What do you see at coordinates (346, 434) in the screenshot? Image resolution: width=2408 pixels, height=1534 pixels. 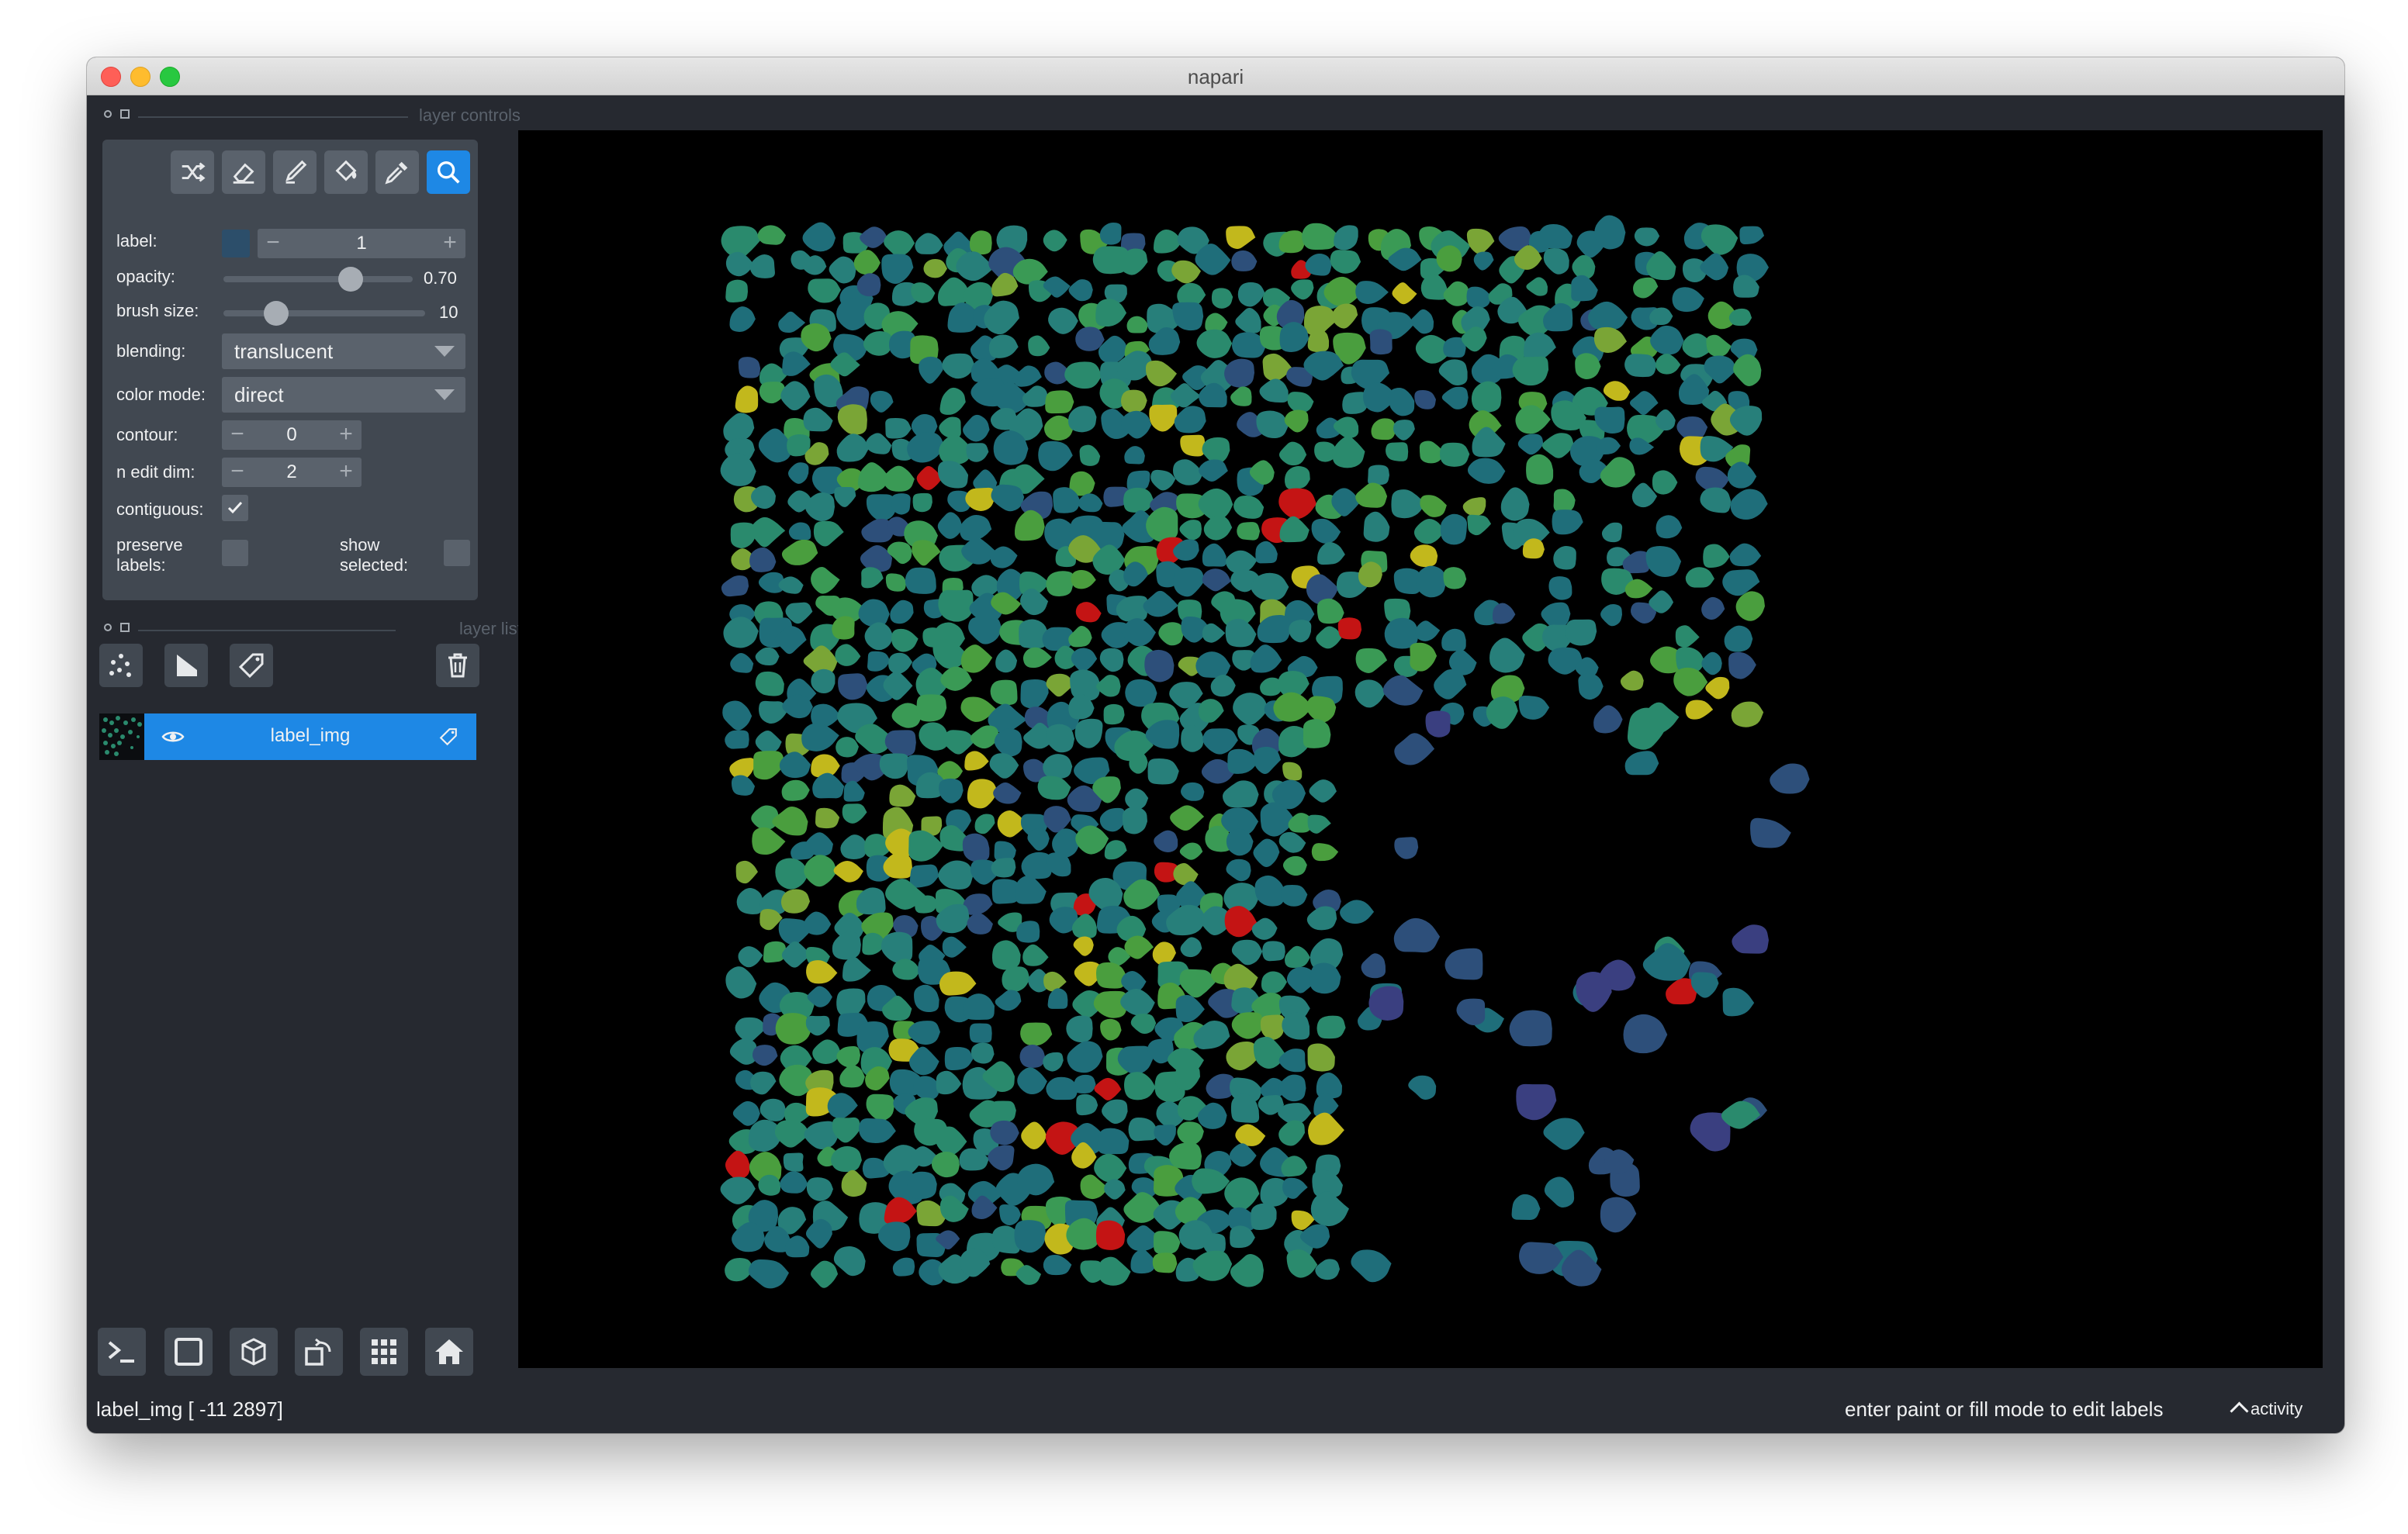 I see `contour-increment: +` at bounding box center [346, 434].